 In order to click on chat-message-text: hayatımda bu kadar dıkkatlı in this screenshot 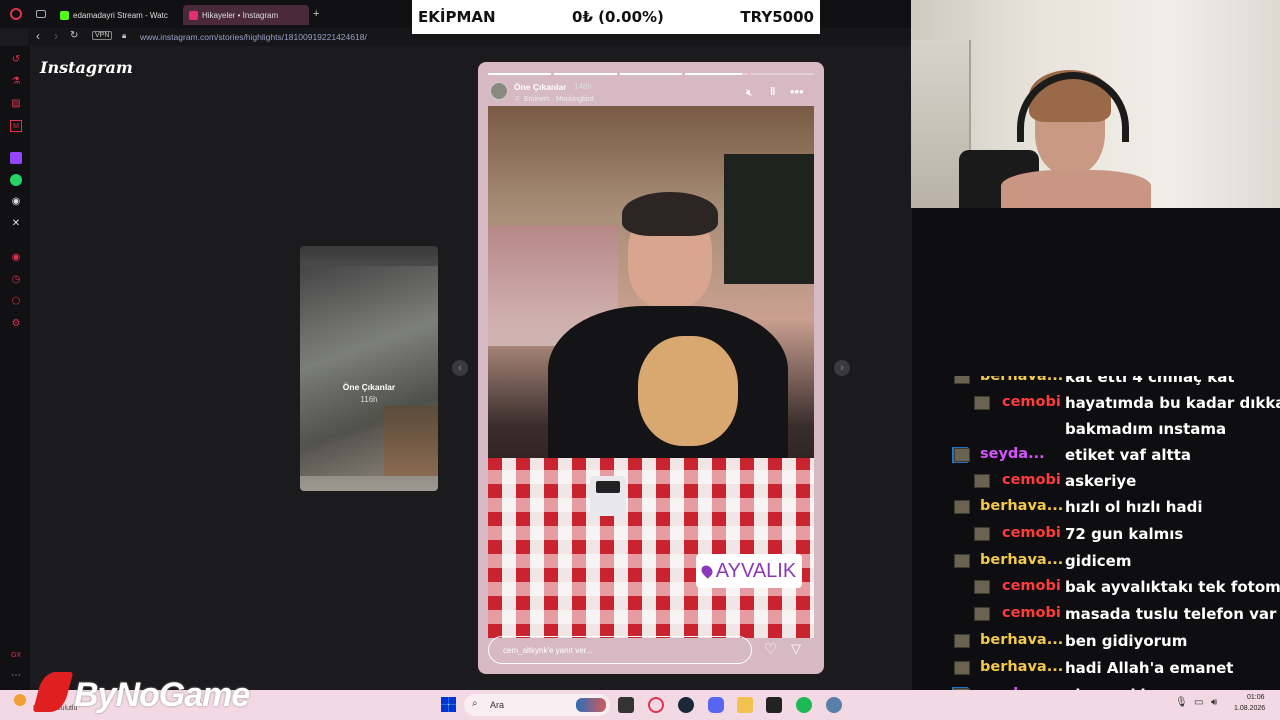, I will do `click(1172, 403)`.